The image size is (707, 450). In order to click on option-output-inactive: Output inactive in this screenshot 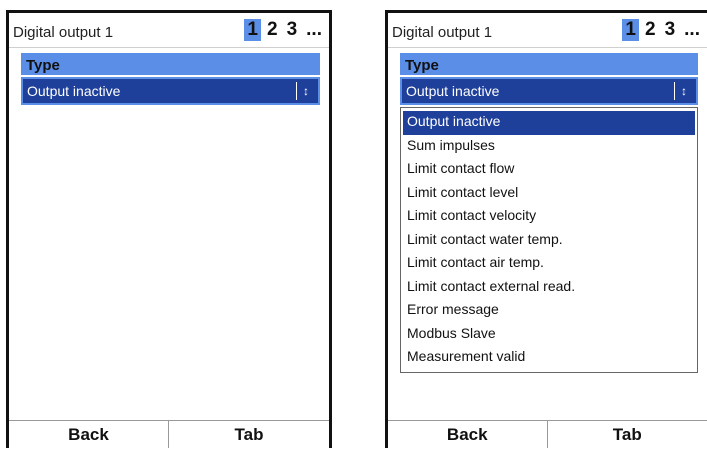, I will do `click(549, 123)`.